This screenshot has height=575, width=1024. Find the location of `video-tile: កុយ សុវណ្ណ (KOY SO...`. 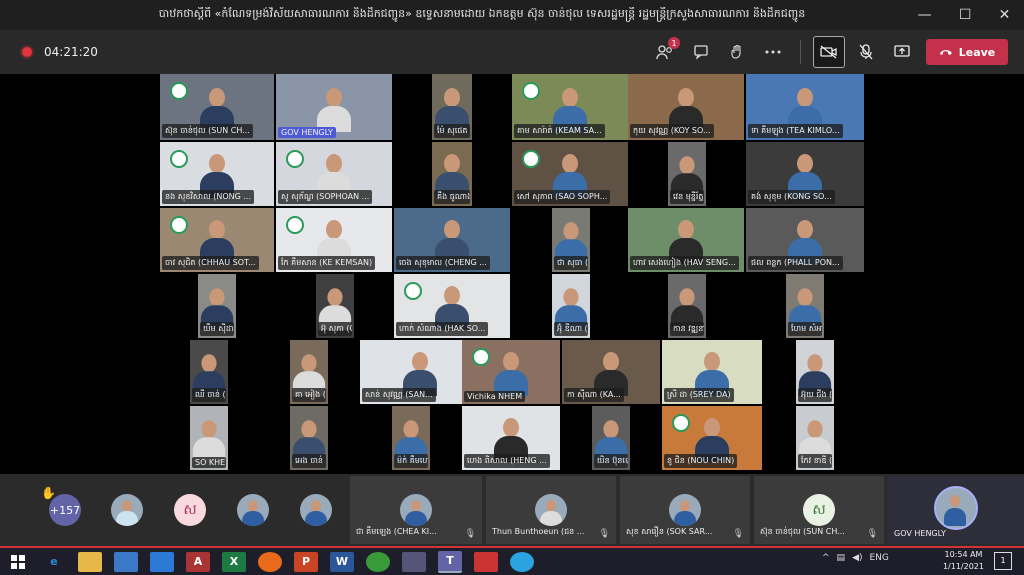

video-tile: កុយ សុវណ្ណ (KOY SO... is located at coordinates (686, 107).